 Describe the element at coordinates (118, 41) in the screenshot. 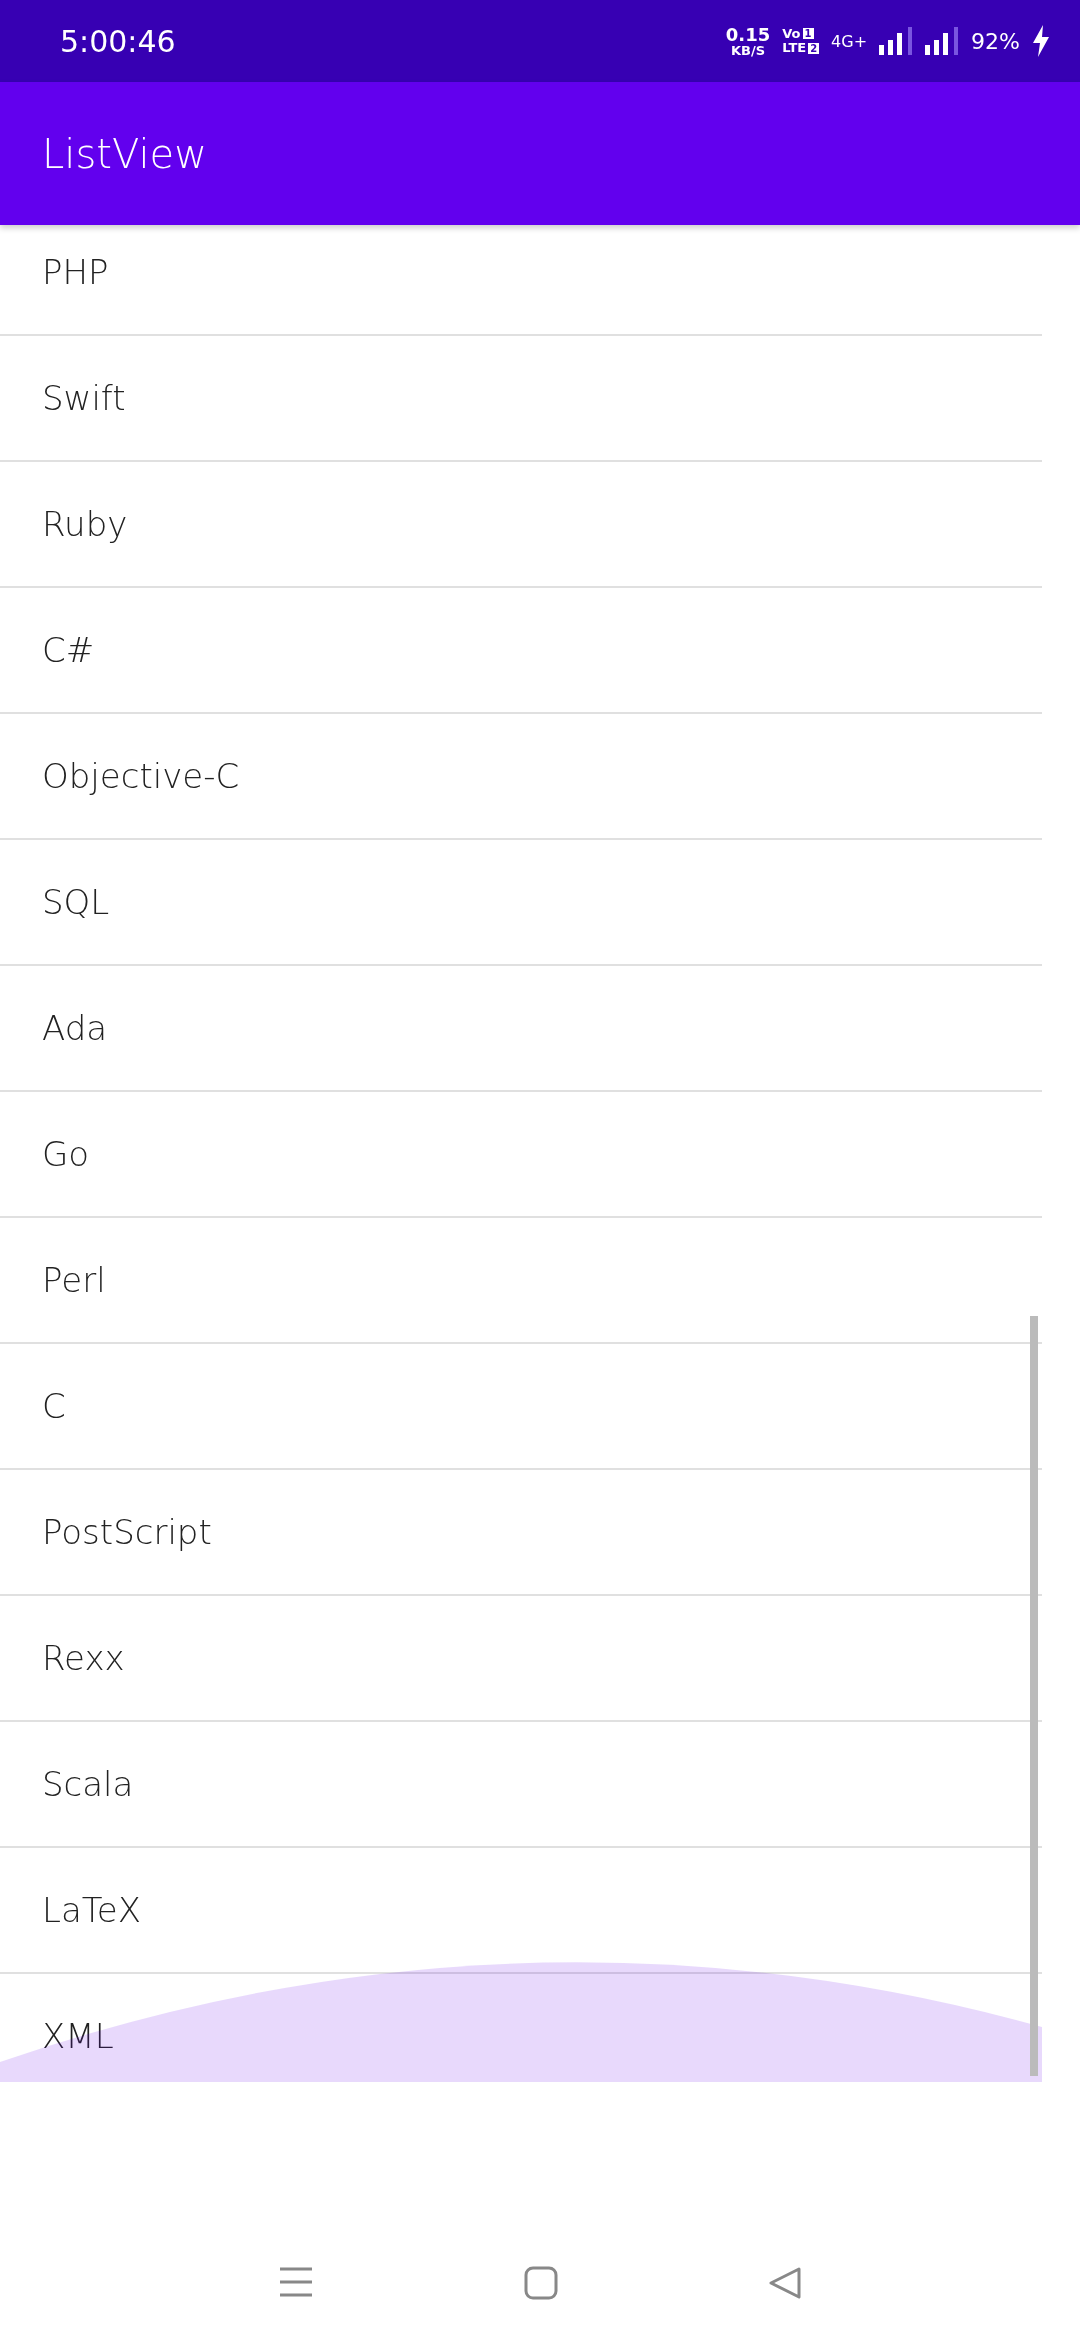

I see `status-time: 5:00:46` at that location.